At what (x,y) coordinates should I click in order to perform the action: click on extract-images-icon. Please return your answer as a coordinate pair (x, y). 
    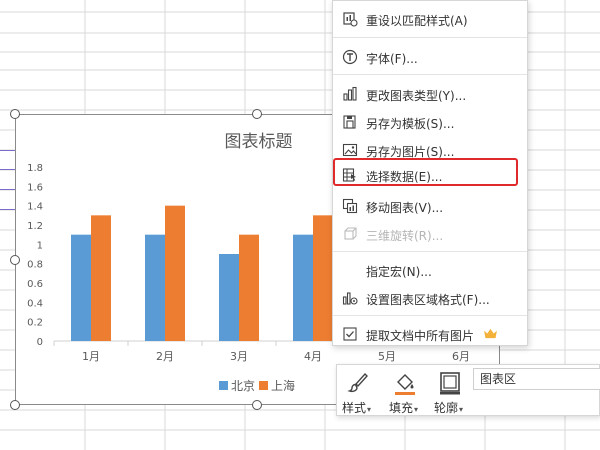
    Looking at the image, I should click on (350, 334).